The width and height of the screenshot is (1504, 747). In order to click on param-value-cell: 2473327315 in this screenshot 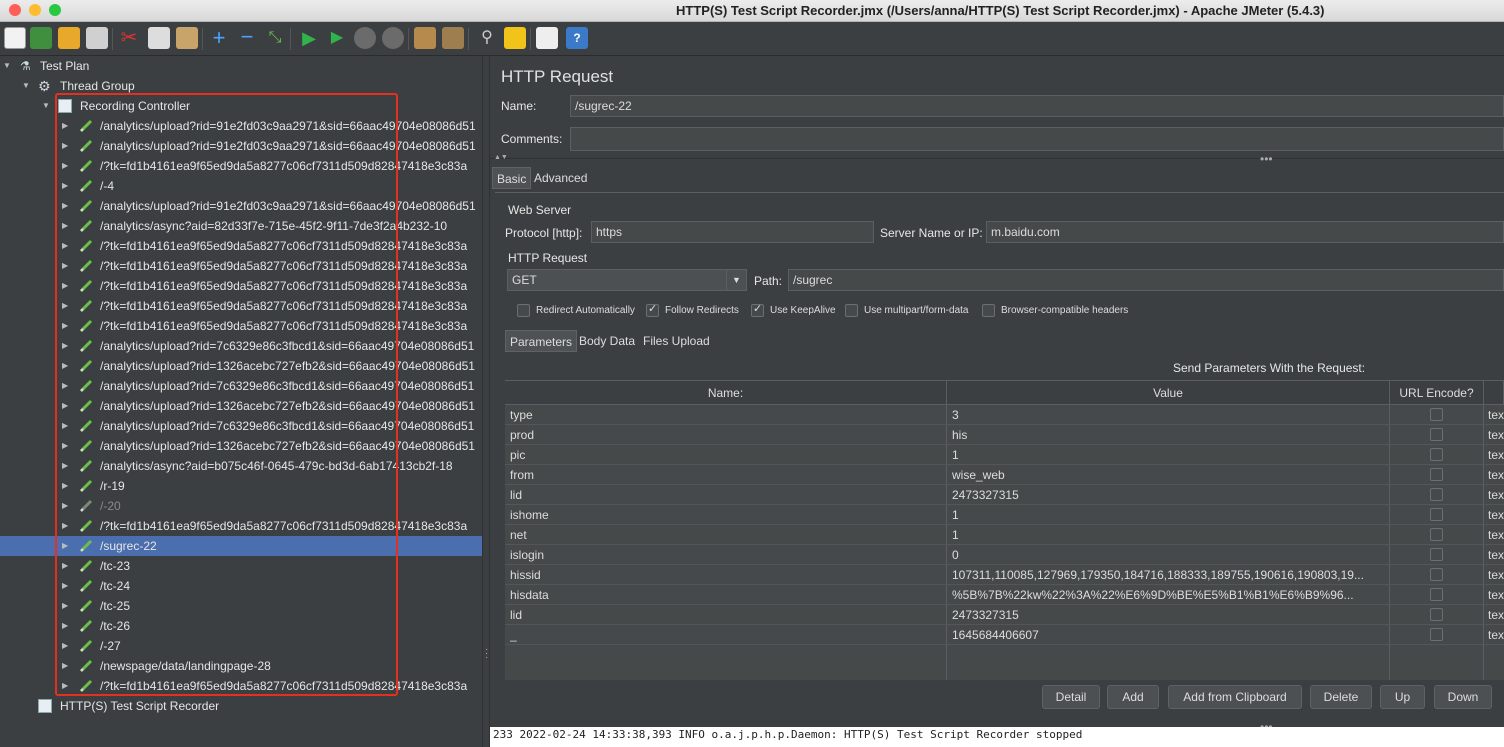, I will do `click(1168, 495)`.